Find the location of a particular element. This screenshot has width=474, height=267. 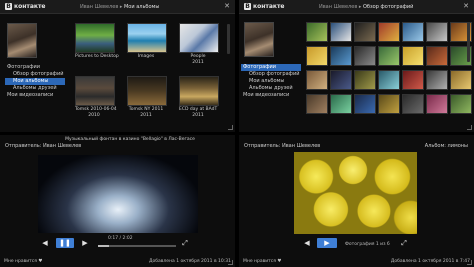

breadcrumb: Иван Шевелев ▸ Мои альбомы is located at coordinates (120, 7).